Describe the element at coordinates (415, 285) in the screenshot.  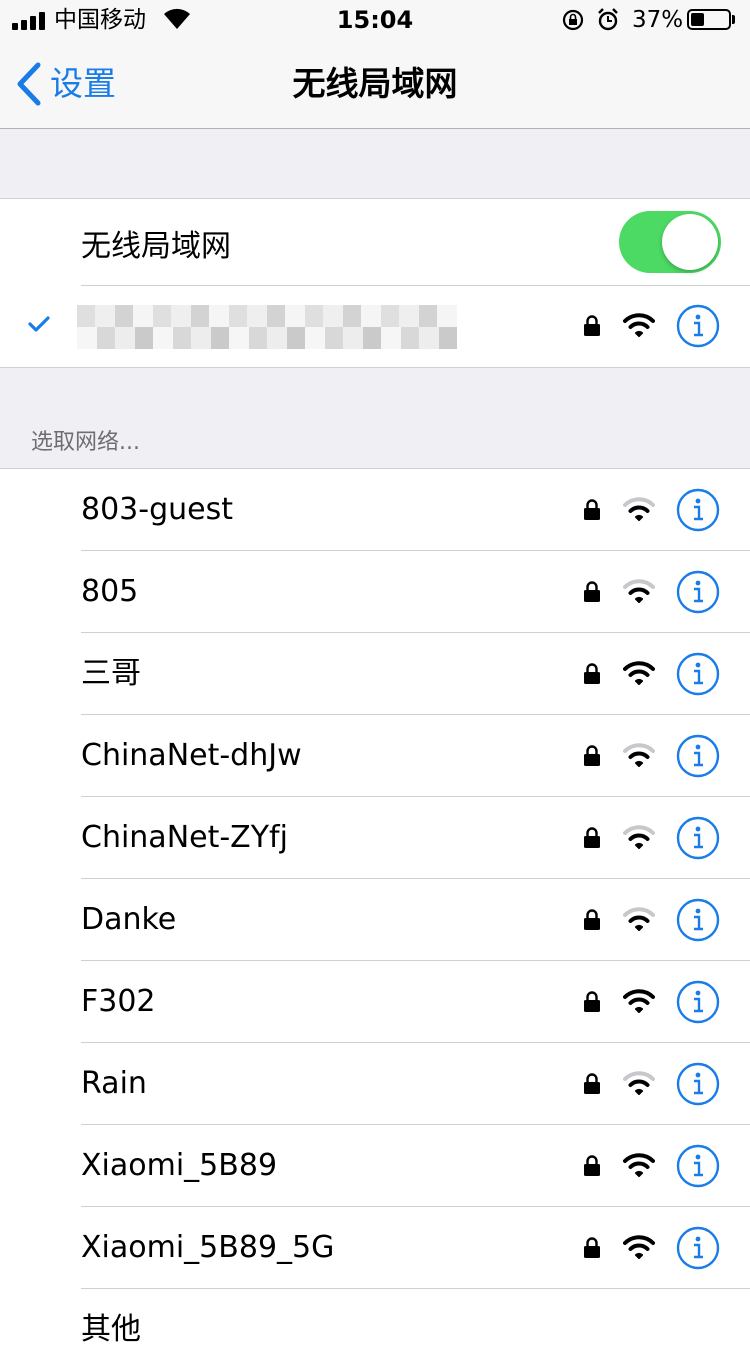
I see `cell-separator` at that location.